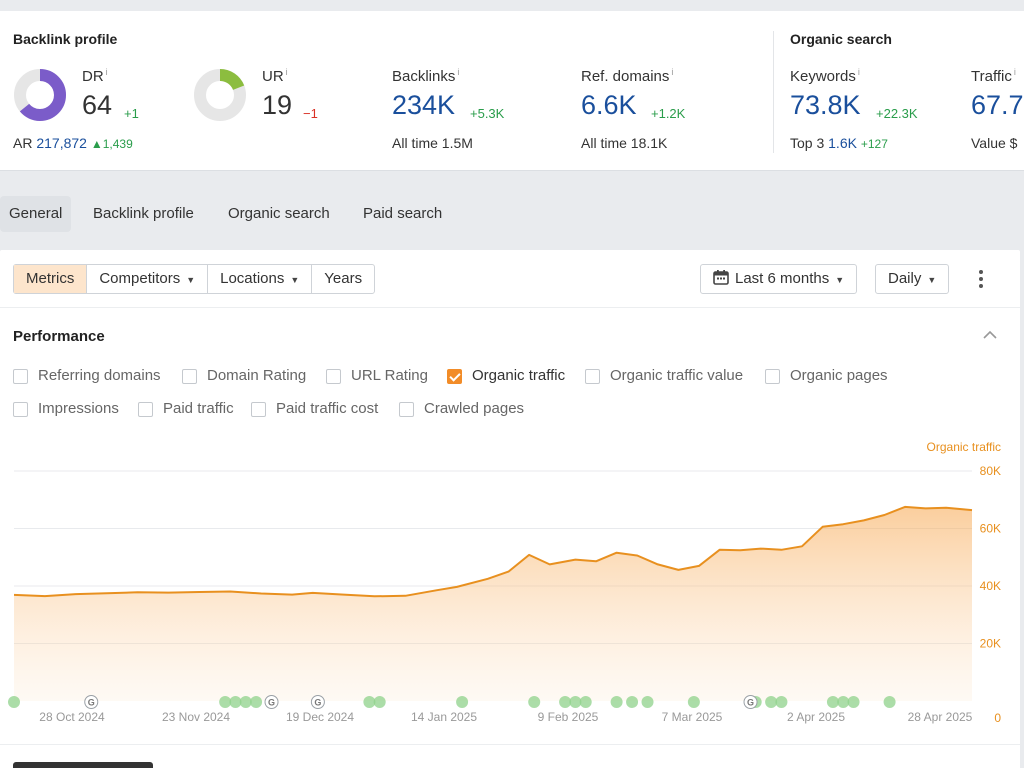 This screenshot has width=1024, height=768. I want to click on backlinks-label: Backlinks i, so click(425, 76).